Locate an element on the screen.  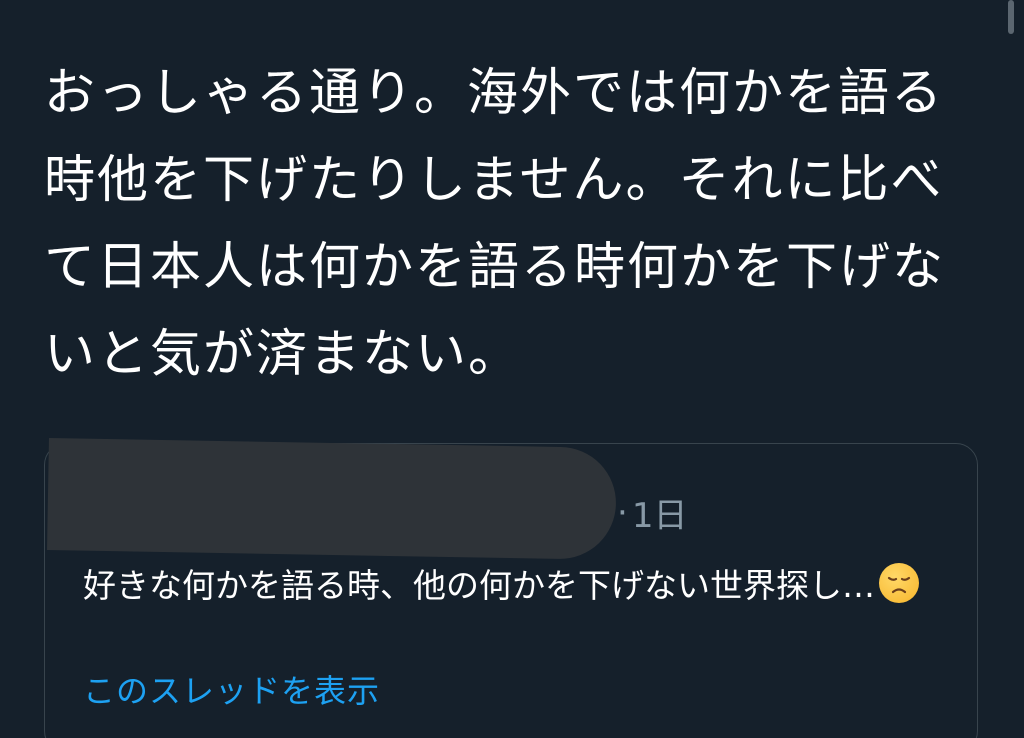
scrollbar is located at coordinates (1011, 17).